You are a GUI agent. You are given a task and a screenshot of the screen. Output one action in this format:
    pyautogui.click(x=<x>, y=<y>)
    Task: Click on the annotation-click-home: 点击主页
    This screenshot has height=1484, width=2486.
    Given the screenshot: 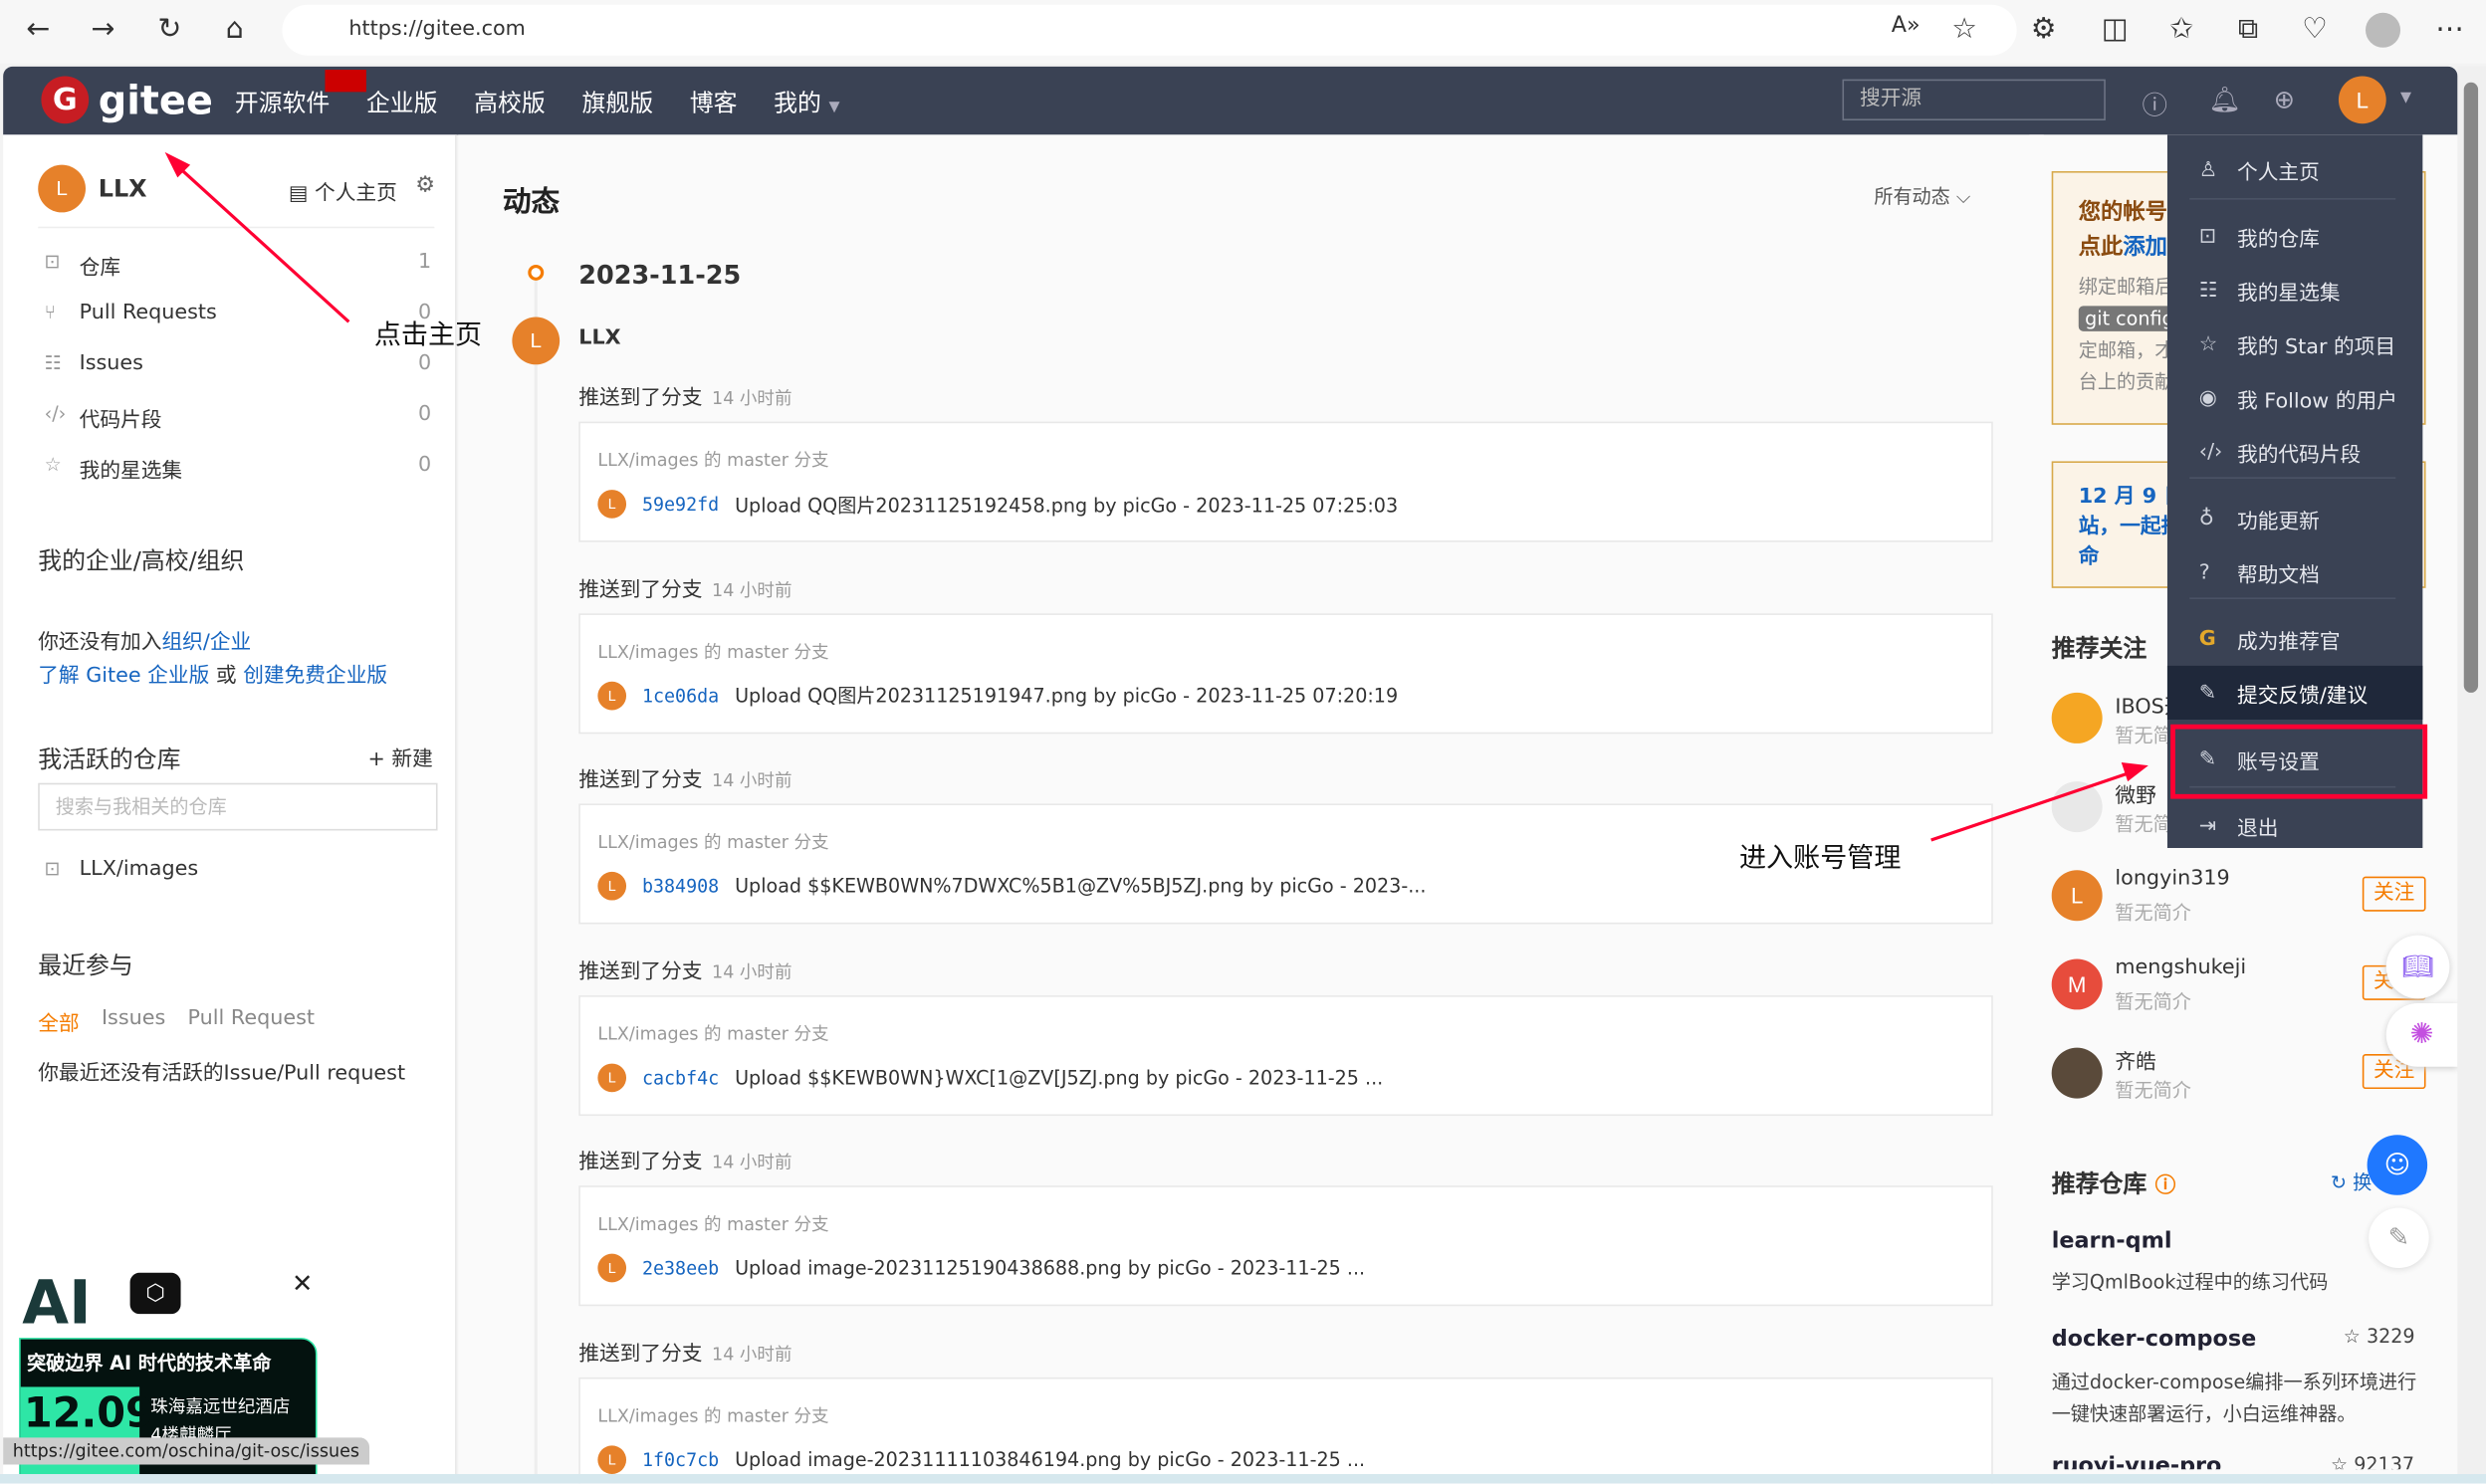 What is the action you would take?
    pyautogui.click(x=428, y=336)
    